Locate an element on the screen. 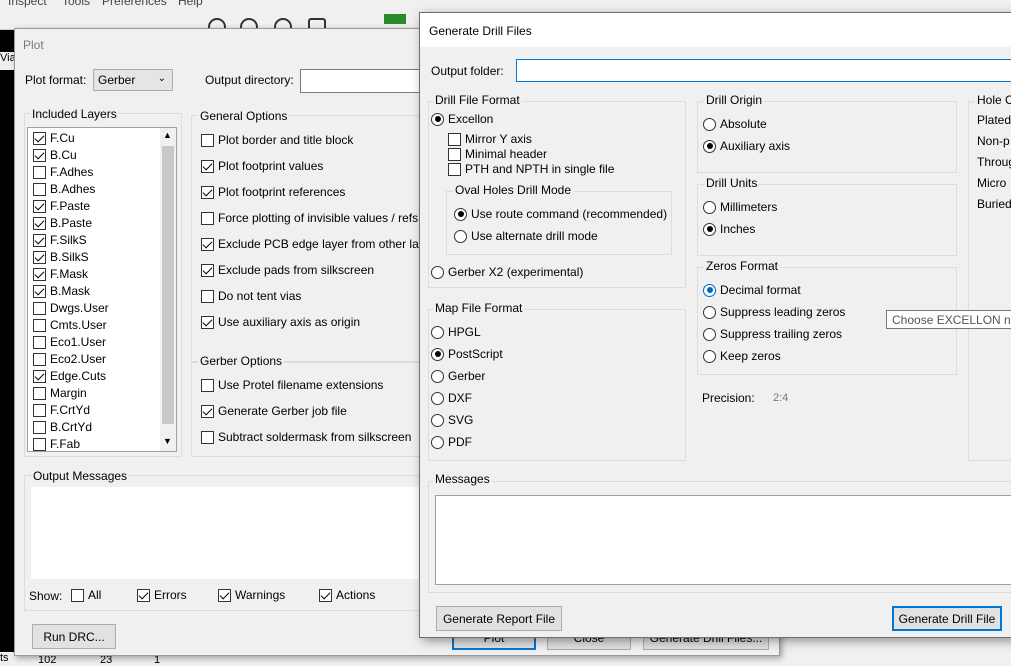  map-postscript: PostScript is located at coordinates (467, 354).